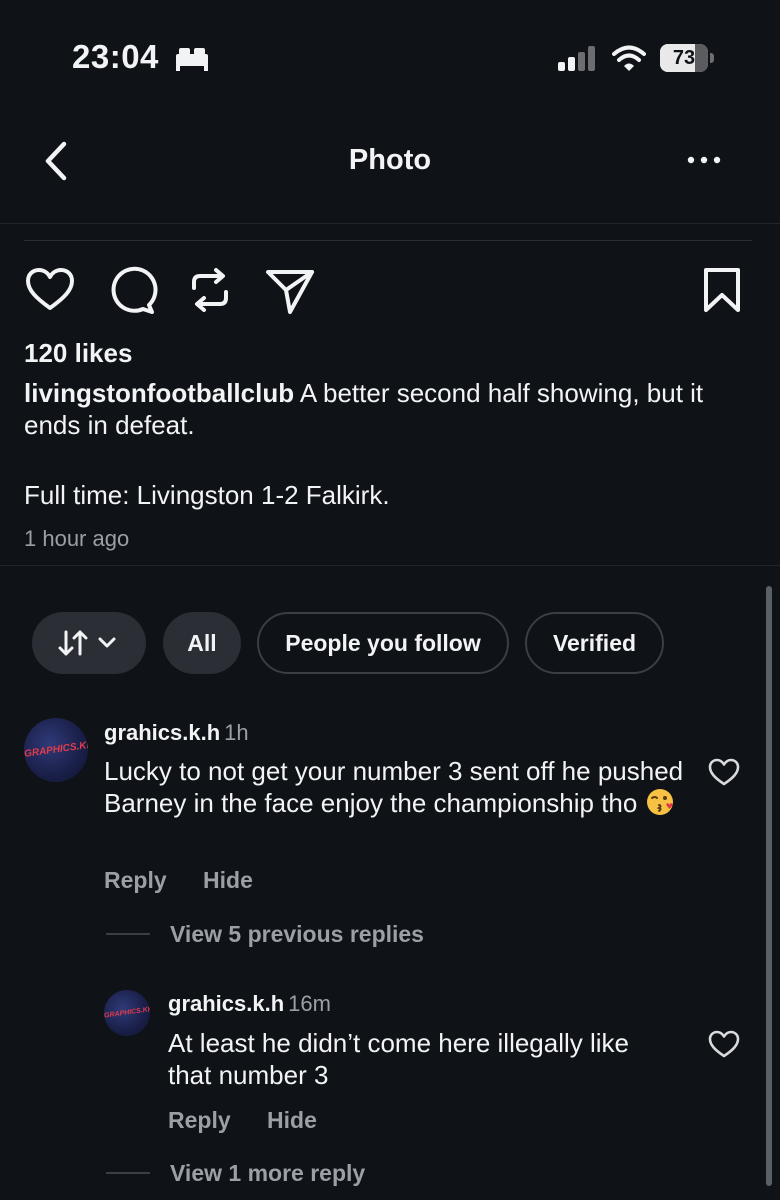 This screenshot has width=780, height=1200. I want to click on sort-arrows-icon, so click(87, 643).